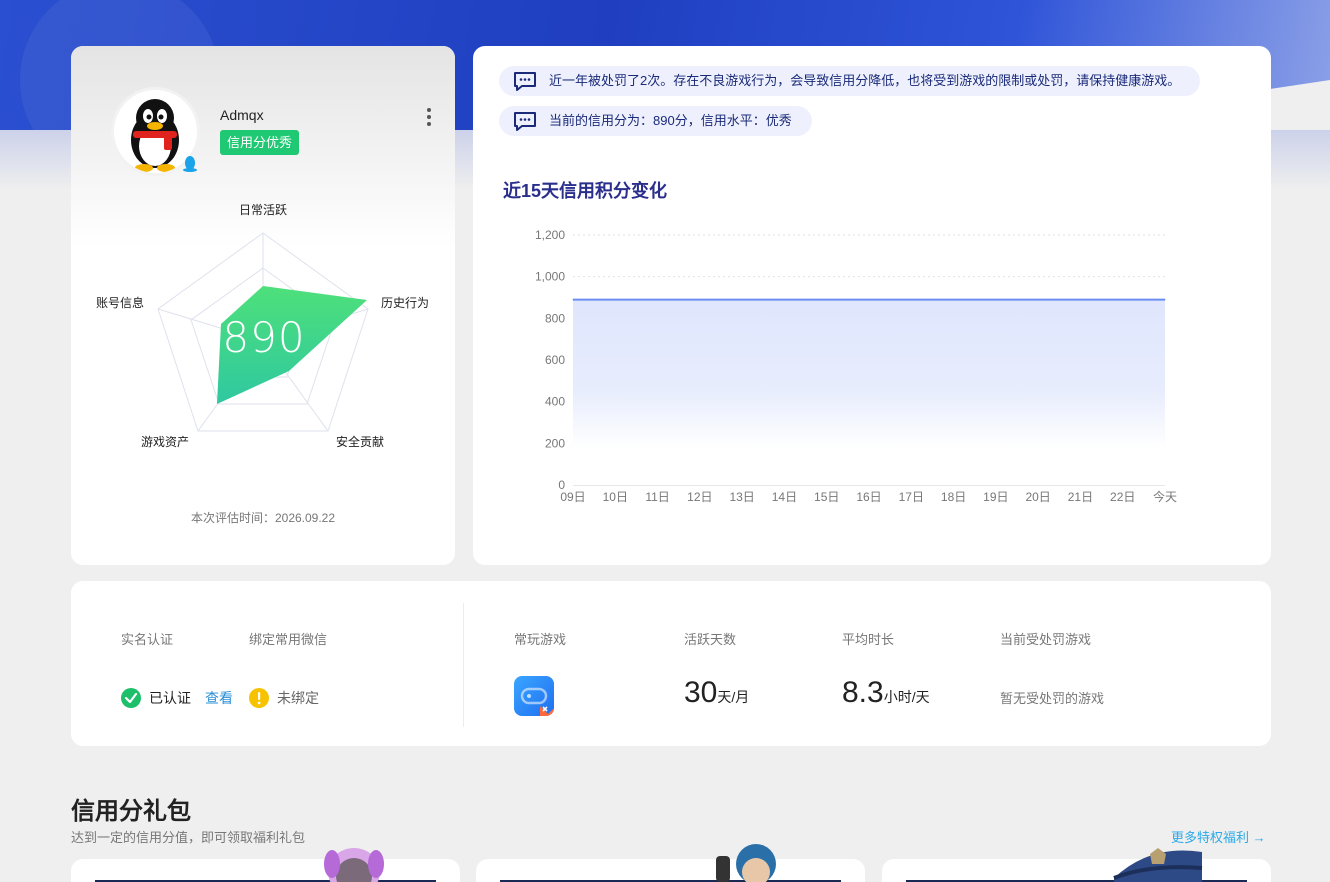 This screenshot has width=1330, height=882. What do you see at coordinates (784, 497) in the screenshot?
I see `x-tick-label: 14日` at bounding box center [784, 497].